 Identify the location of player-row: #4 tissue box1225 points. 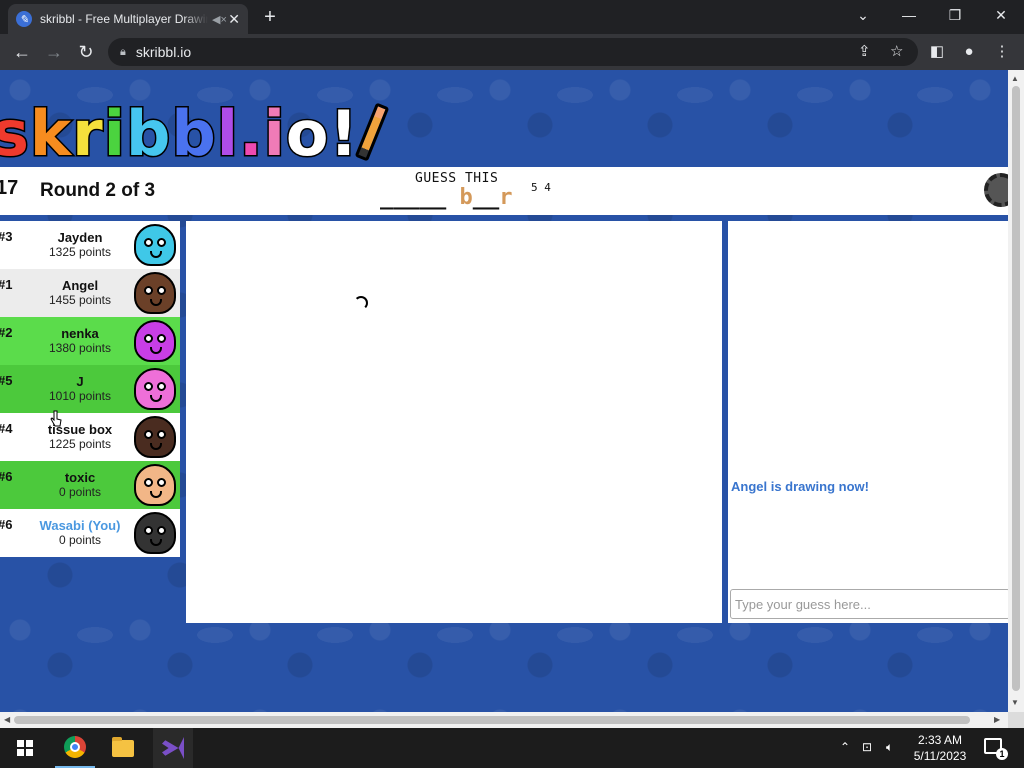
(90, 437).